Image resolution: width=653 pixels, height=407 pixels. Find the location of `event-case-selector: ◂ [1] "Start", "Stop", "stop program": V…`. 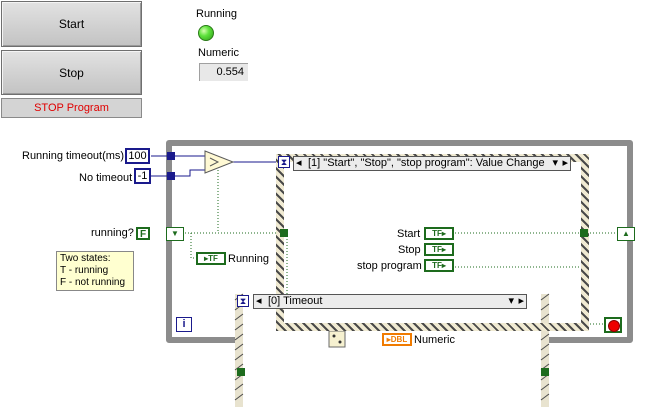

event-case-selector: ◂ [1] "Start", "Stop", "stop program": V… is located at coordinates (432, 163).